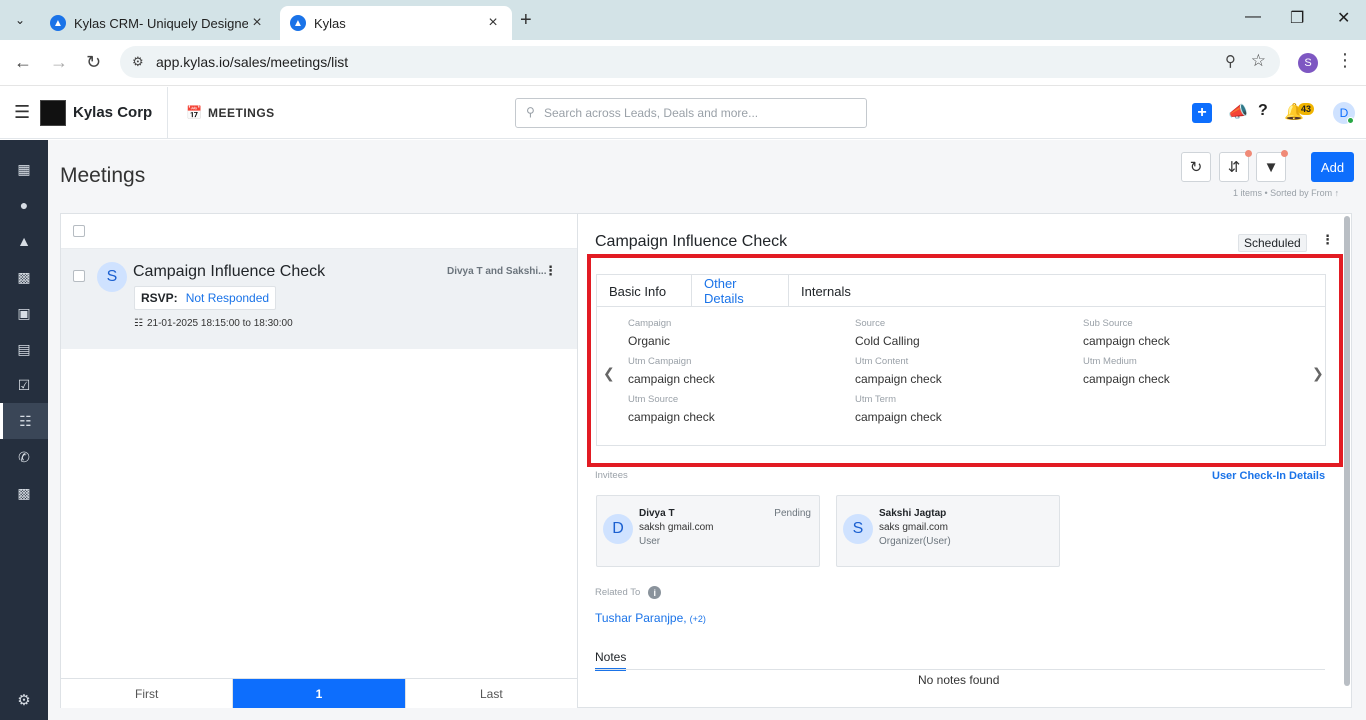 The image size is (1366, 720). Describe the element at coordinates (1272, 243) in the screenshot. I see `status-badge: Scheduled` at that location.